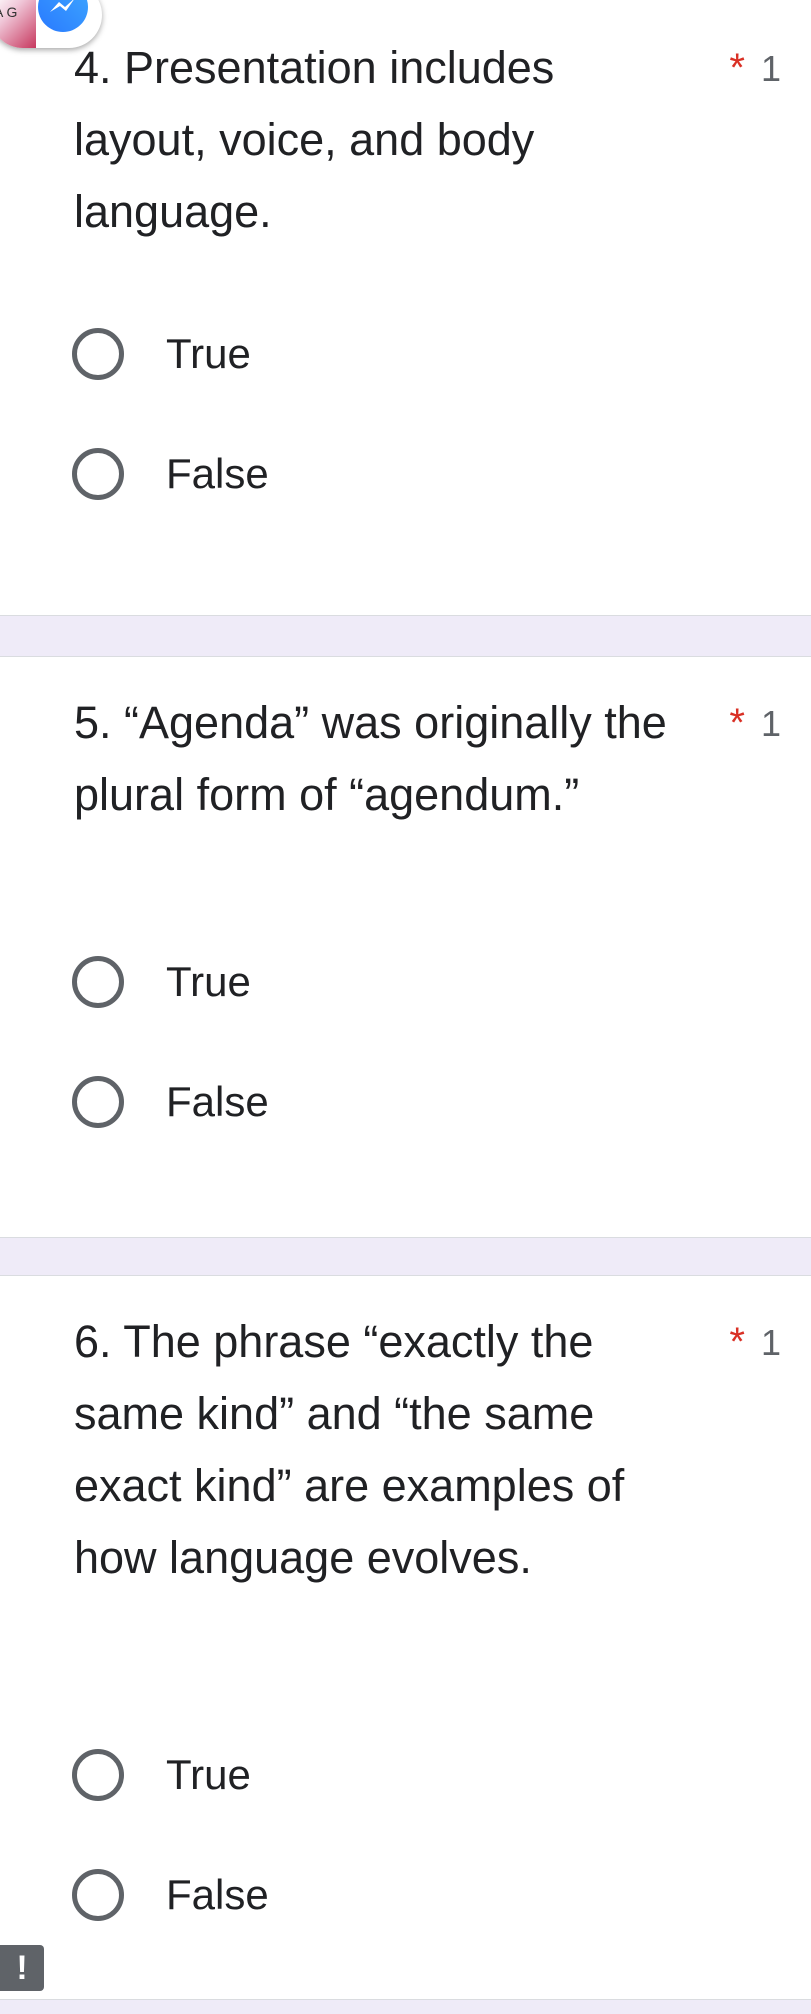 This screenshot has width=811, height=2014. Describe the element at coordinates (9, 12) in the screenshot. I see `thumbnail-text: A G` at that location.